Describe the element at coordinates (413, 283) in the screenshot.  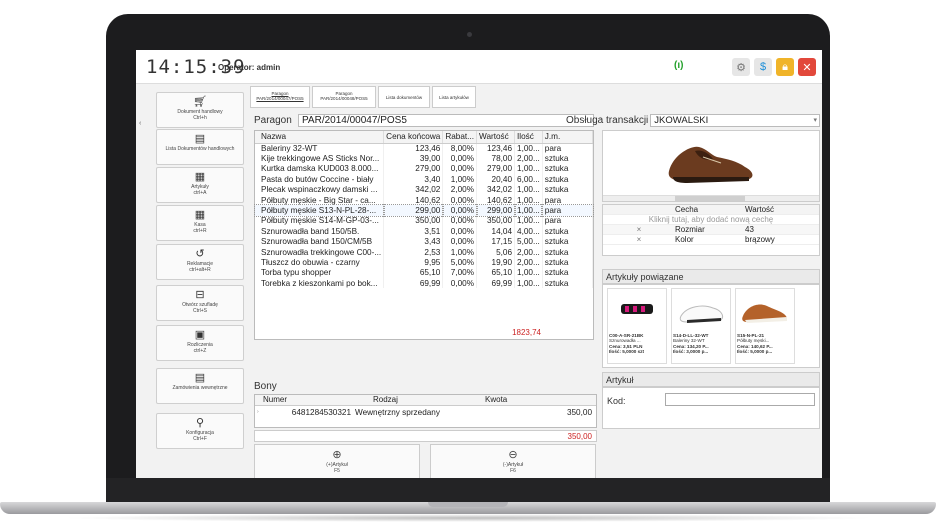
I see `table-cell: 69,99` at that location.